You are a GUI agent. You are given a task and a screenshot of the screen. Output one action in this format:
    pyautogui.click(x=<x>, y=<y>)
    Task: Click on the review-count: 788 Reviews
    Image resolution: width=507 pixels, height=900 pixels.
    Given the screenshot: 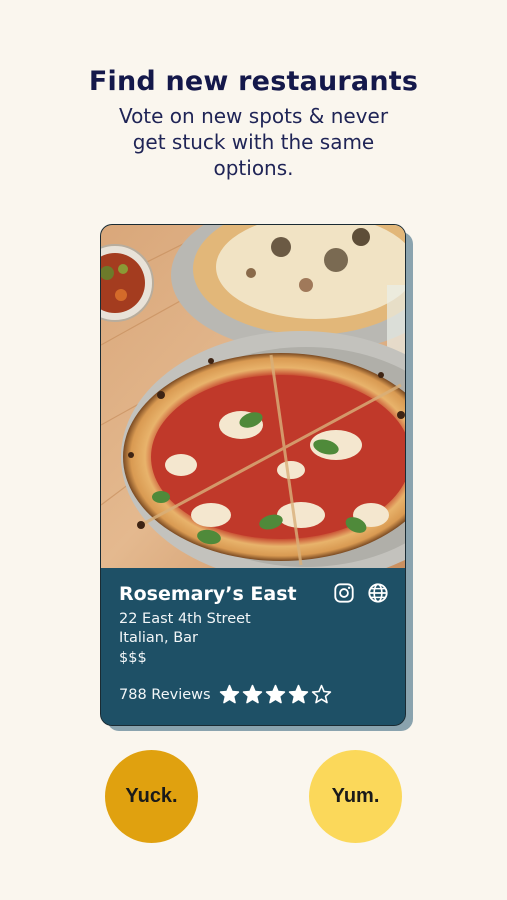 What is the action you would take?
    pyautogui.click(x=165, y=694)
    